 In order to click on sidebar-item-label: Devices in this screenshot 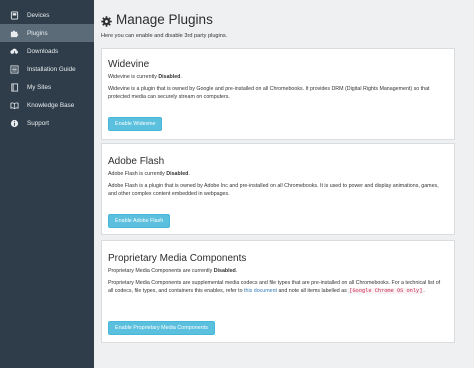, I will do `click(38, 15)`.